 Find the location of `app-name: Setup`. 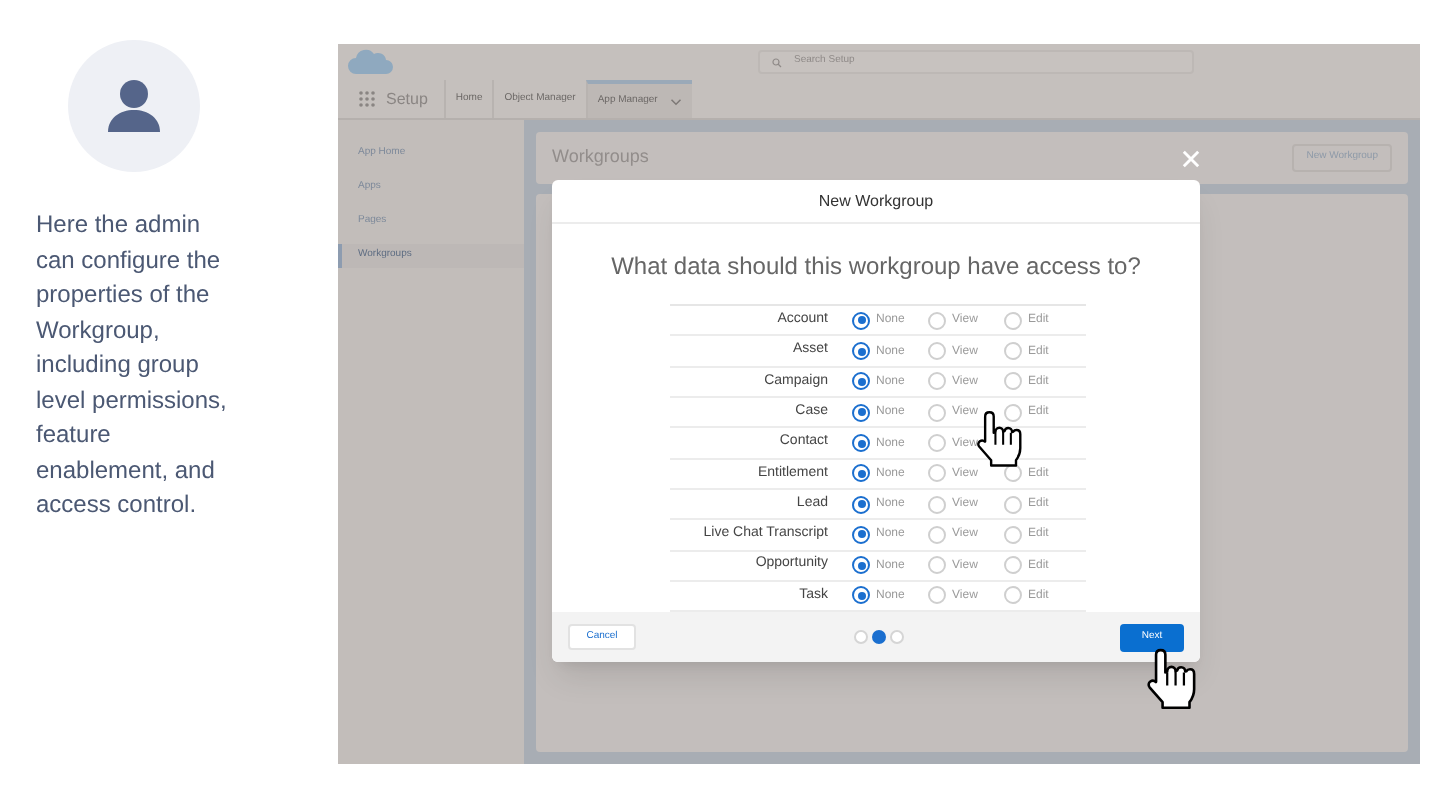

app-name: Setup is located at coordinates (407, 99).